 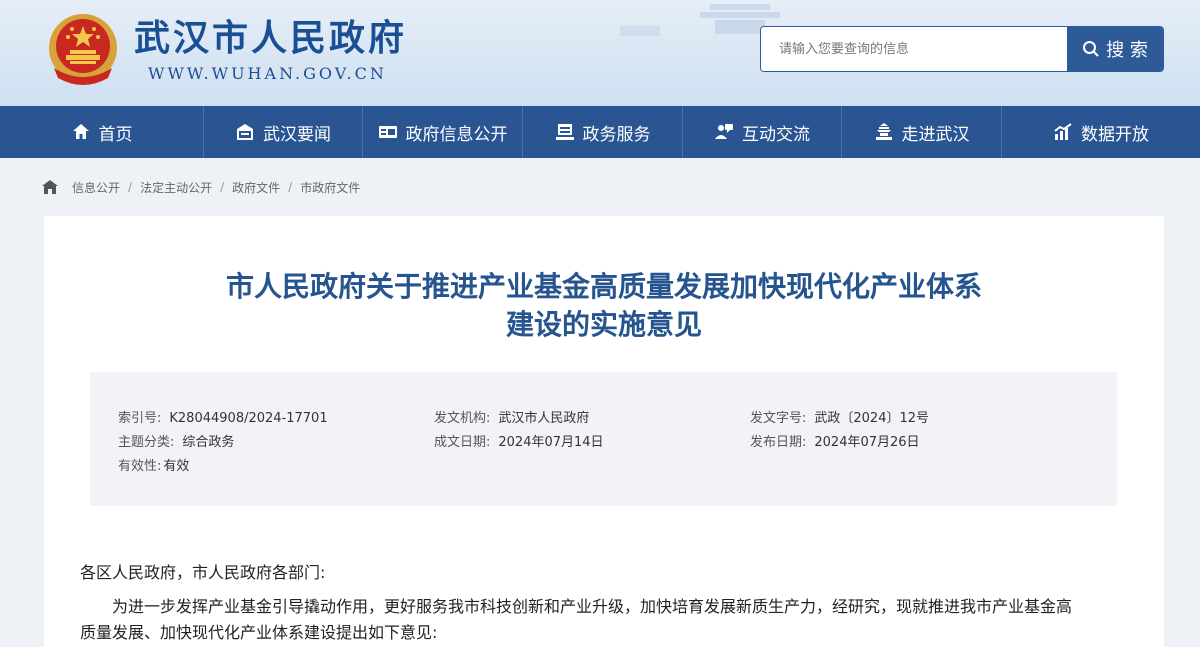 I want to click on nav-item-gov-services: 政务服务, so click(x=603, y=132).